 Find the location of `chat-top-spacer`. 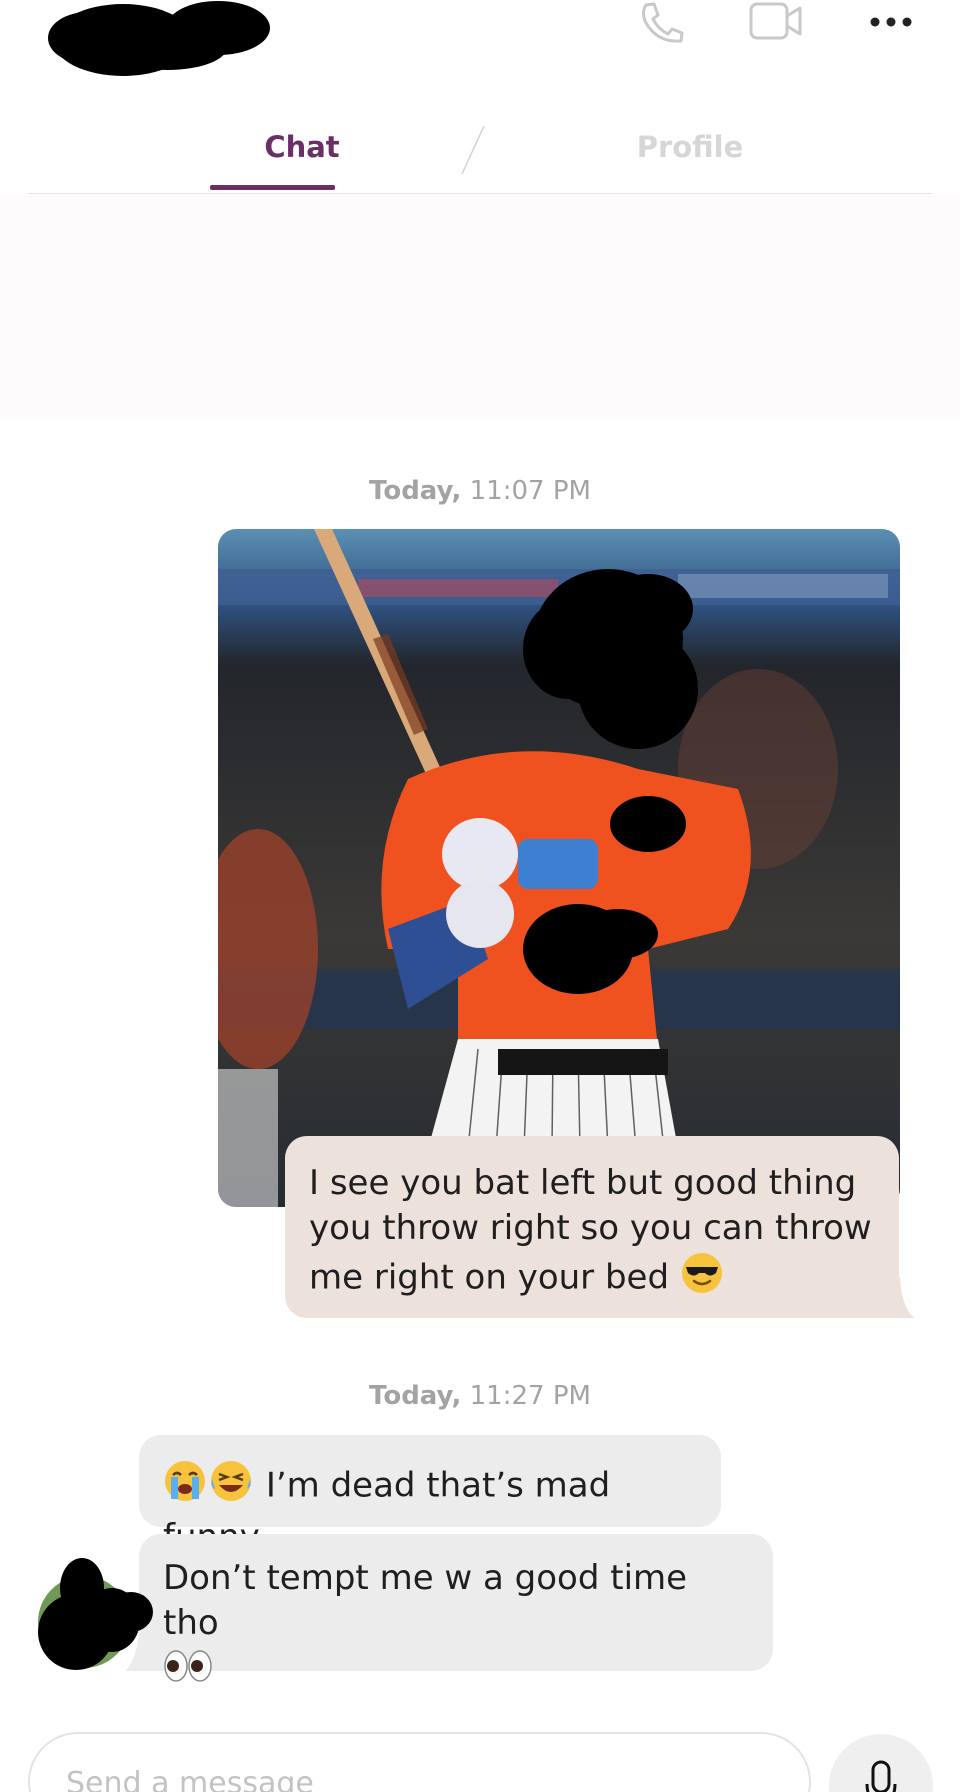

chat-top-spacer is located at coordinates (480, 308).